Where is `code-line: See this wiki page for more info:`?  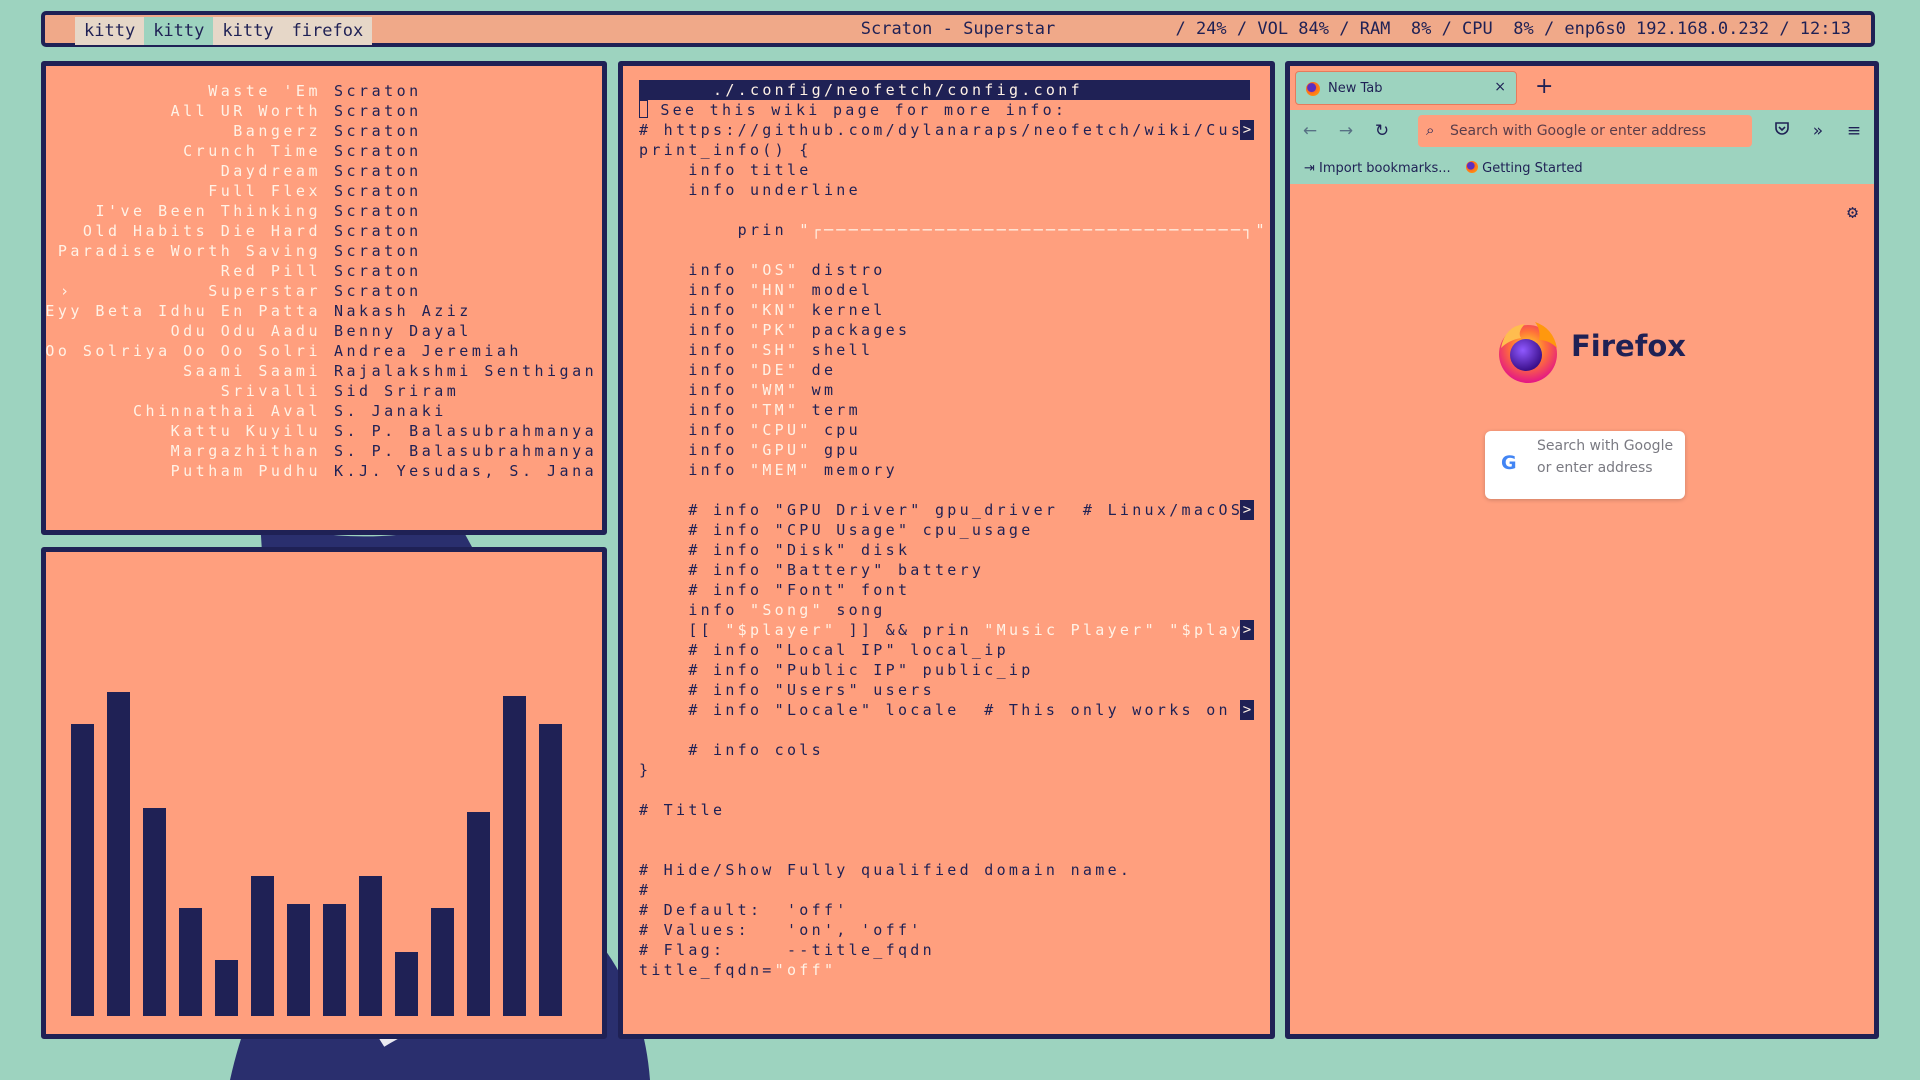
code-line: See this wiki page for more info: is located at coordinates (853, 110).